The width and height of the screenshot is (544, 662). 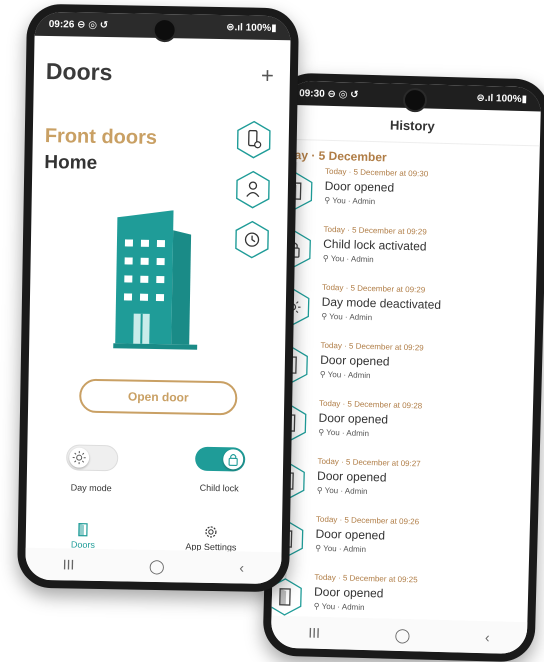 I want to click on tab-doors: Doors, so click(x=83, y=536).